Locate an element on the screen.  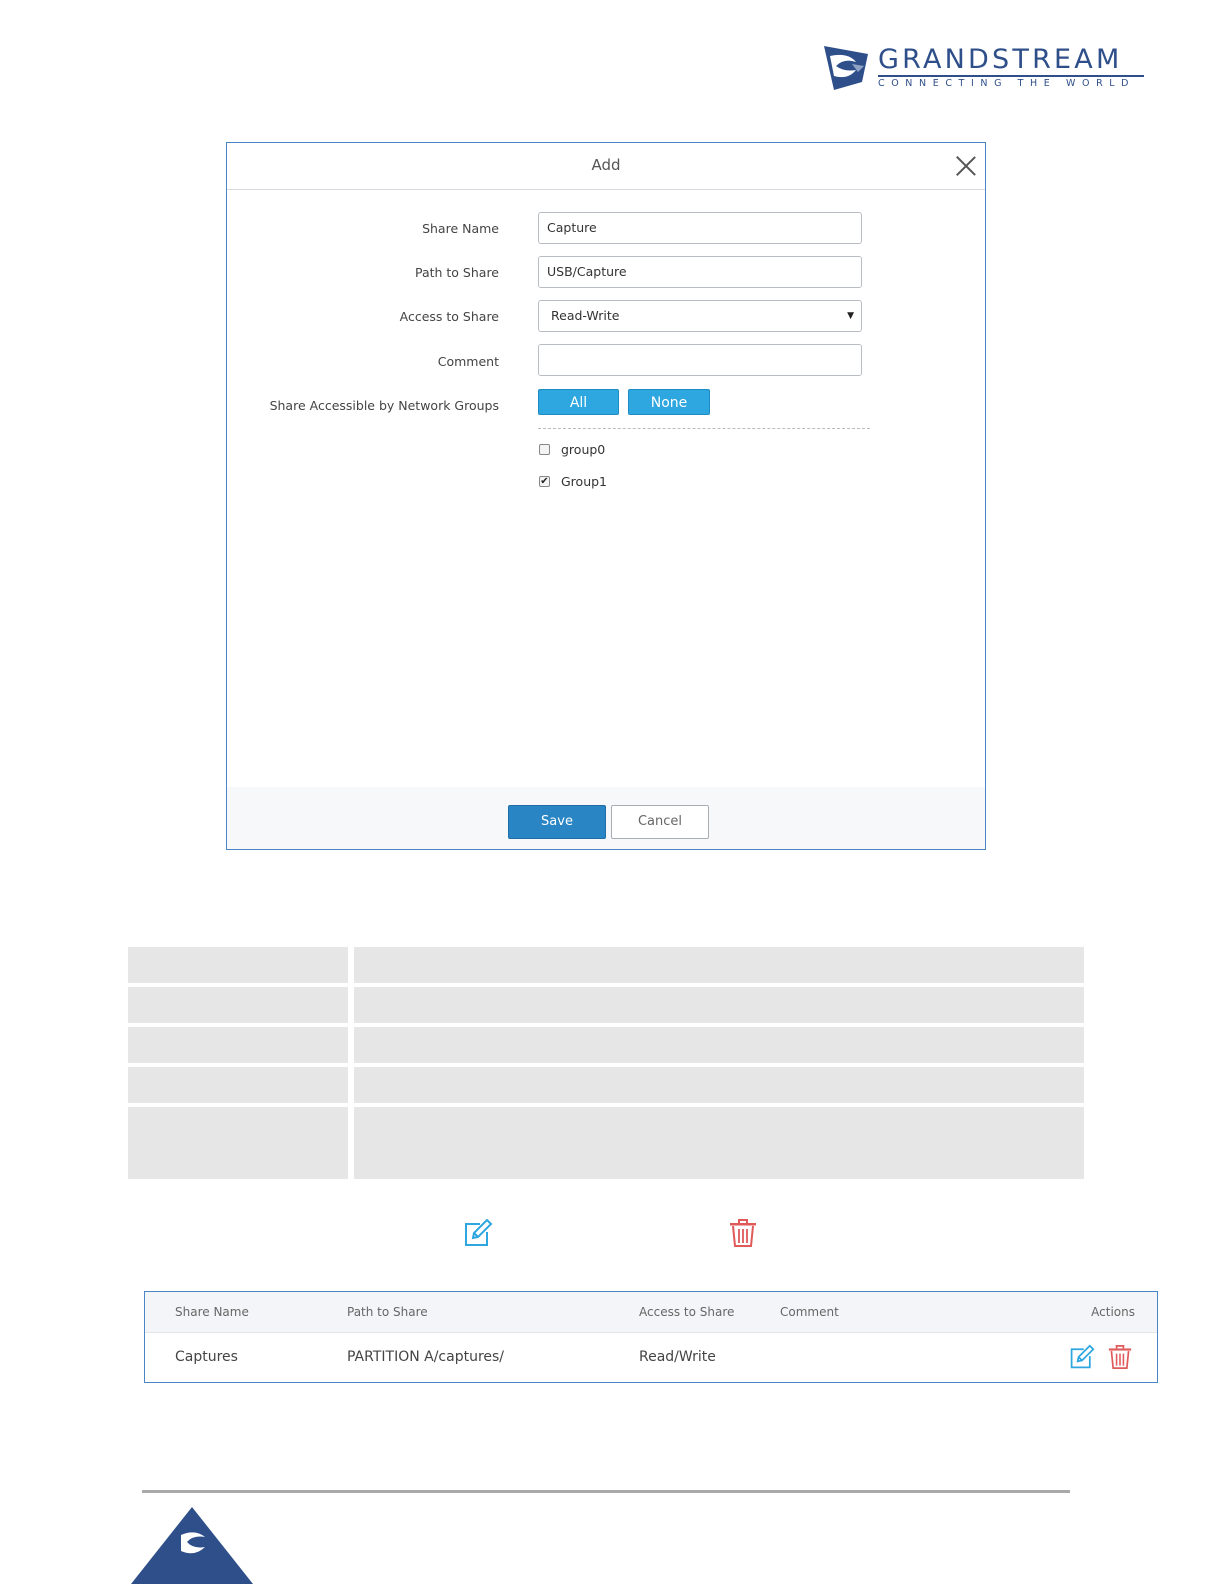
access-selected-value: Read-Write is located at coordinates (585, 315).